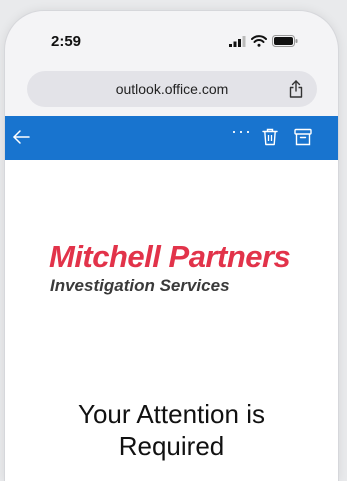  Describe the element at coordinates (171, 39) in the screenshot. I see `status-bar: 2:59` at that location.